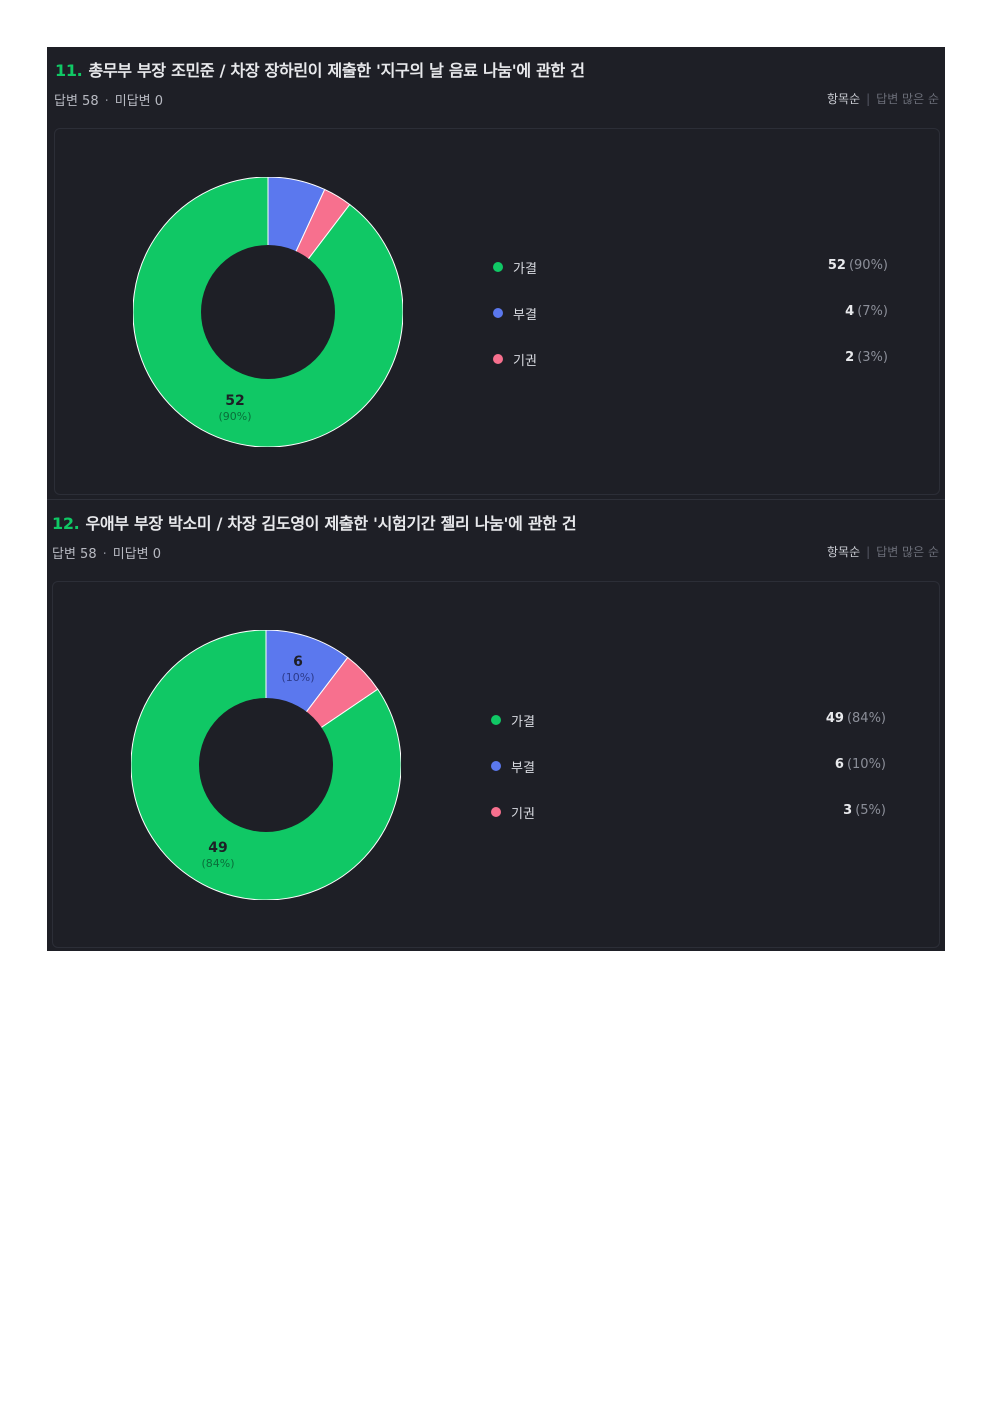 The image size is (992, 1403). I want to click on legend-item-abstain: 기권 2 (3%), so click(690, 359).